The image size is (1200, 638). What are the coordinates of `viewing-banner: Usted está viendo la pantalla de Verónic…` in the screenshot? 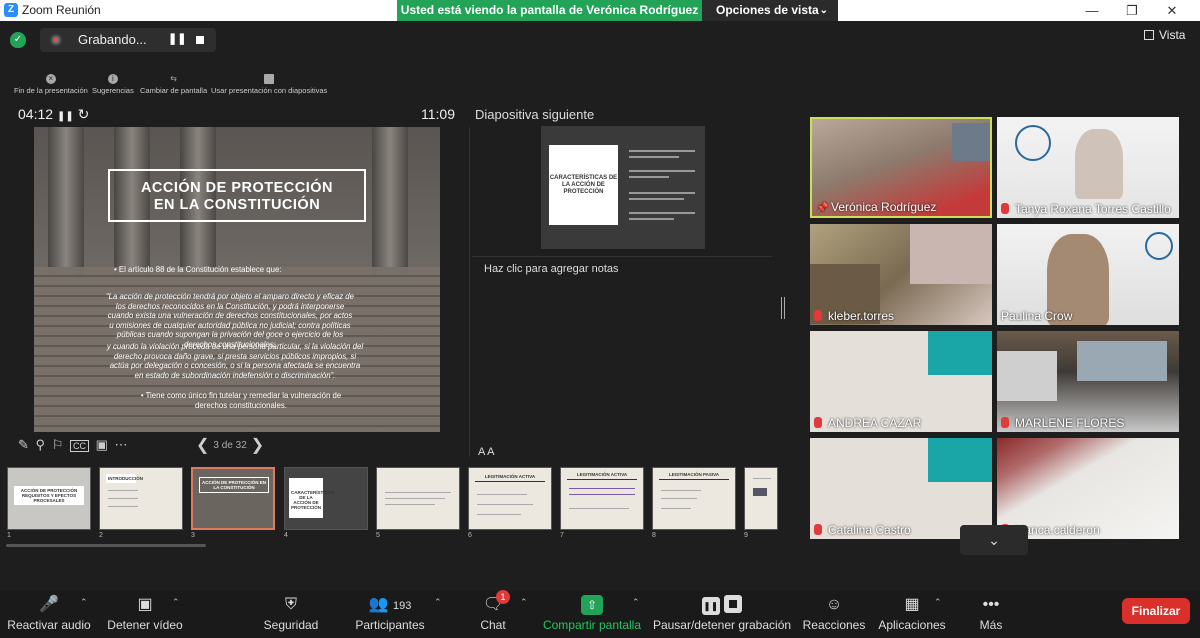 It's located at (549, 10).